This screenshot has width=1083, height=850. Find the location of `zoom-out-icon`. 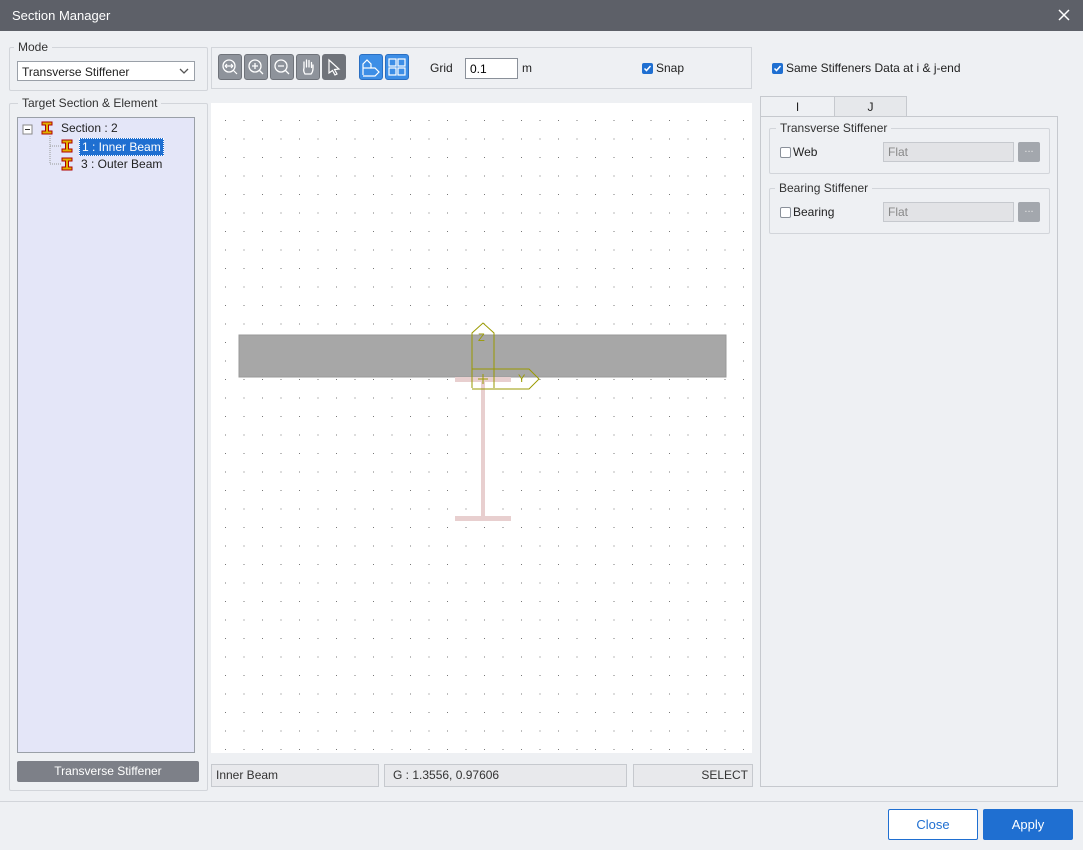

zoom-out-icon is located at coordinates (282, 67).